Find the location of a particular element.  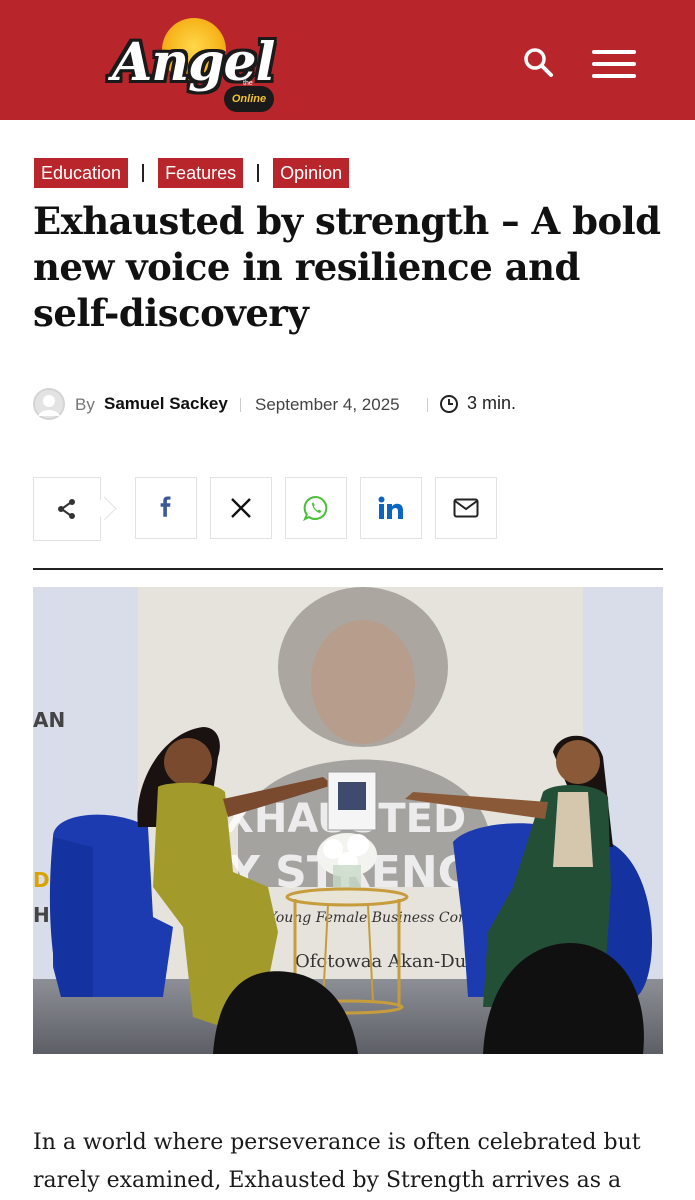

share-whatsapp-button is located at coordinates (316, 508).